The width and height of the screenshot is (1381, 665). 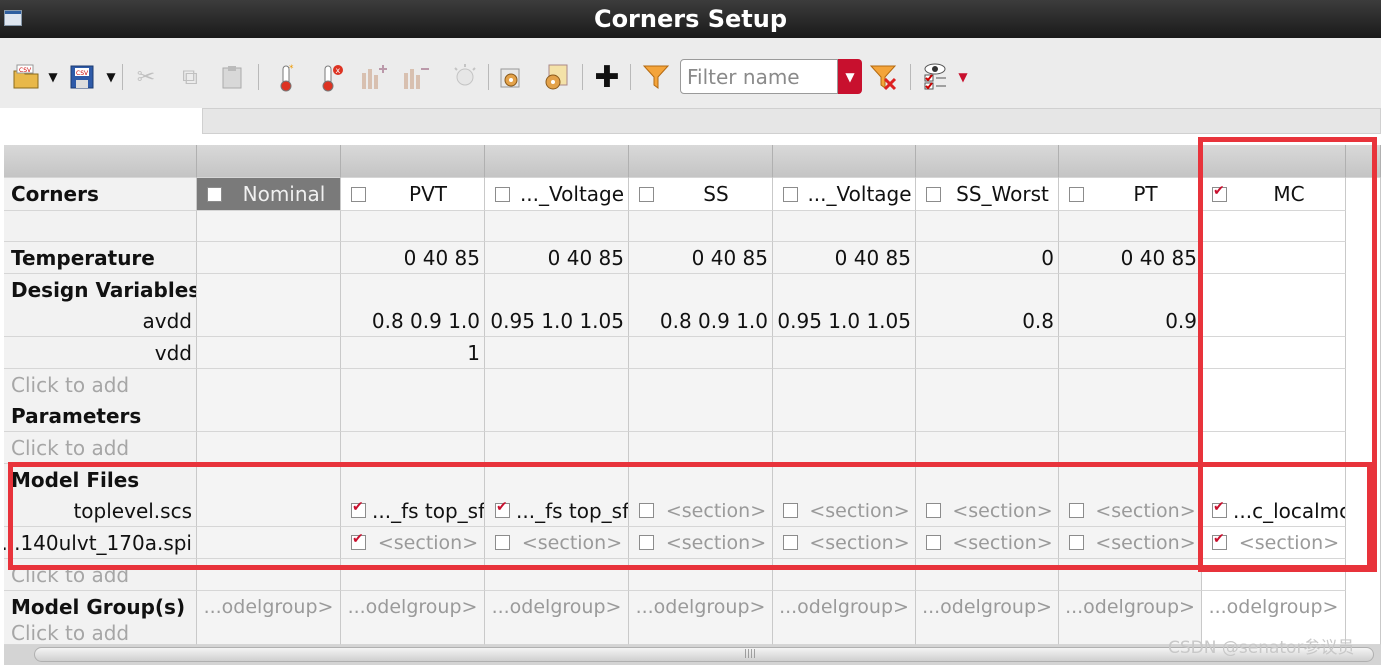 I want to click on clear-filter-icon, so click(x=884, y=77).